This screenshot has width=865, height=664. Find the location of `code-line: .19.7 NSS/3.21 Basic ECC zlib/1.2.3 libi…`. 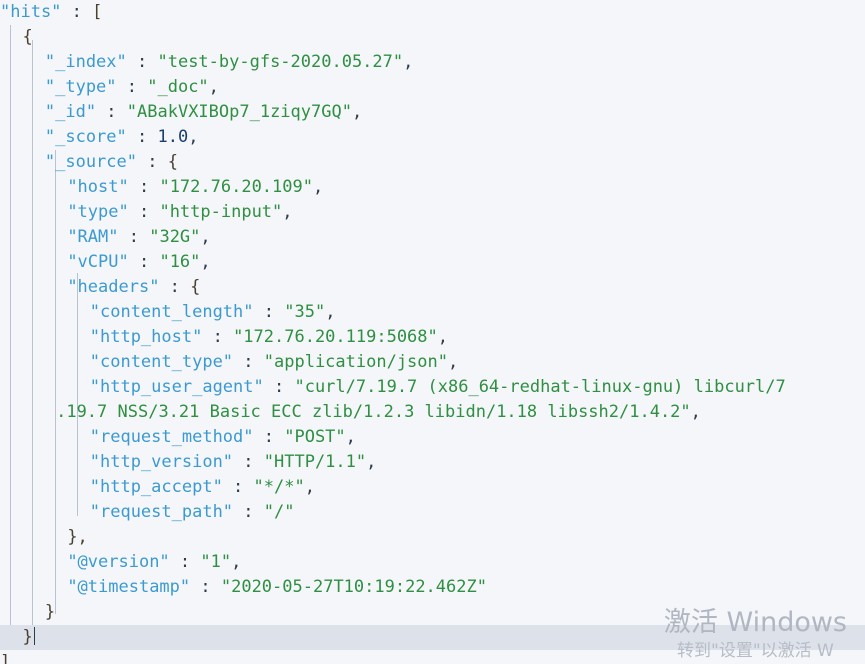

code-line: .19.7 NSS/3.21 Basic ECC zlib/1.2.3 libi… is located at coordinates (432, 412).